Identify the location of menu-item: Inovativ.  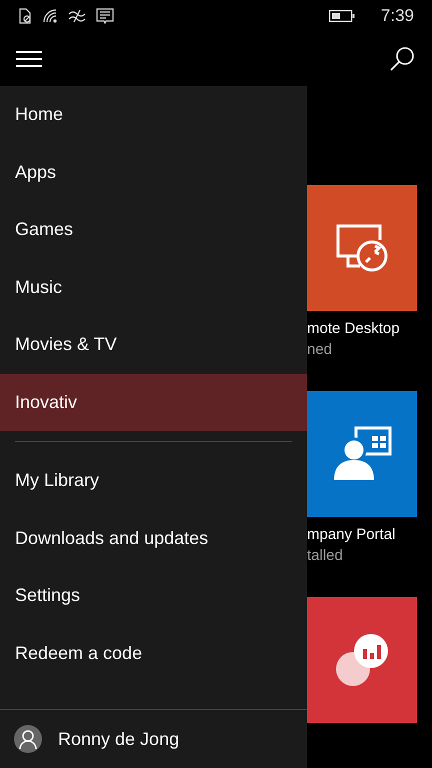
(153, 402).